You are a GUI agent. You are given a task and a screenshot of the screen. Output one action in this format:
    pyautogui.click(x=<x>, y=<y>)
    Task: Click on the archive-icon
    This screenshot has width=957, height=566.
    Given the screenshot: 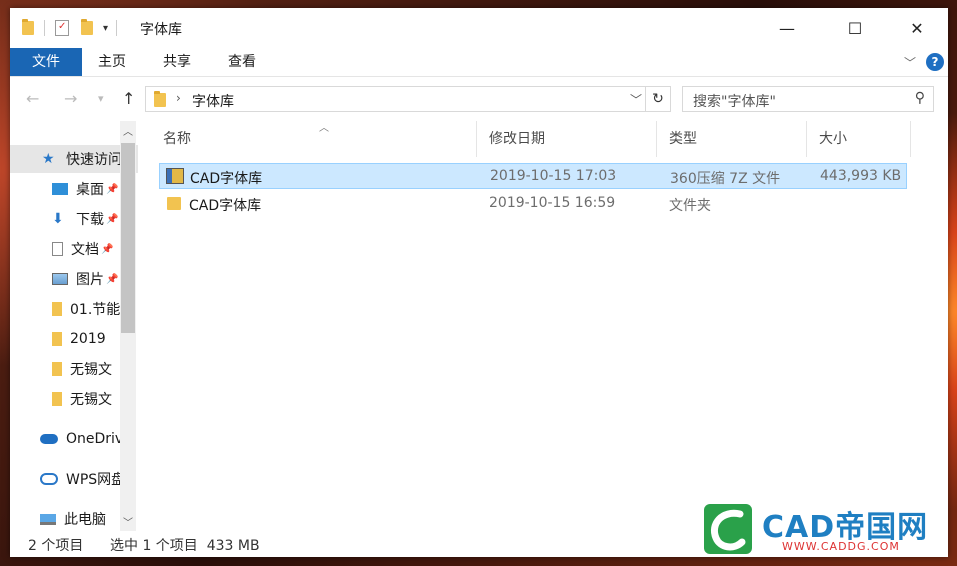 What is the action you would take?
    pyautogui.click(x=175, y=176)
    